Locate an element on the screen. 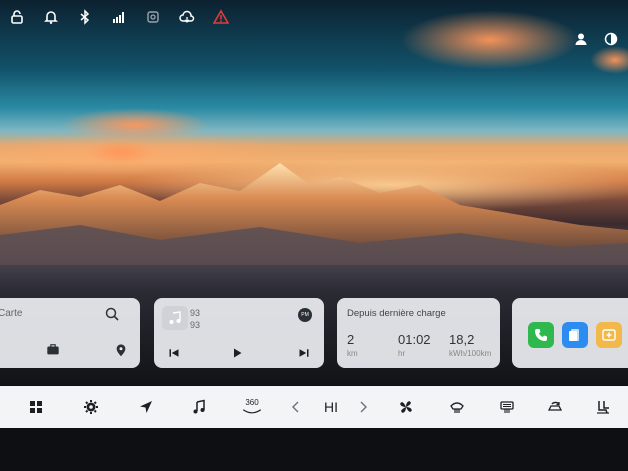  temp-decrease-button is located at coordinates (296, 407).